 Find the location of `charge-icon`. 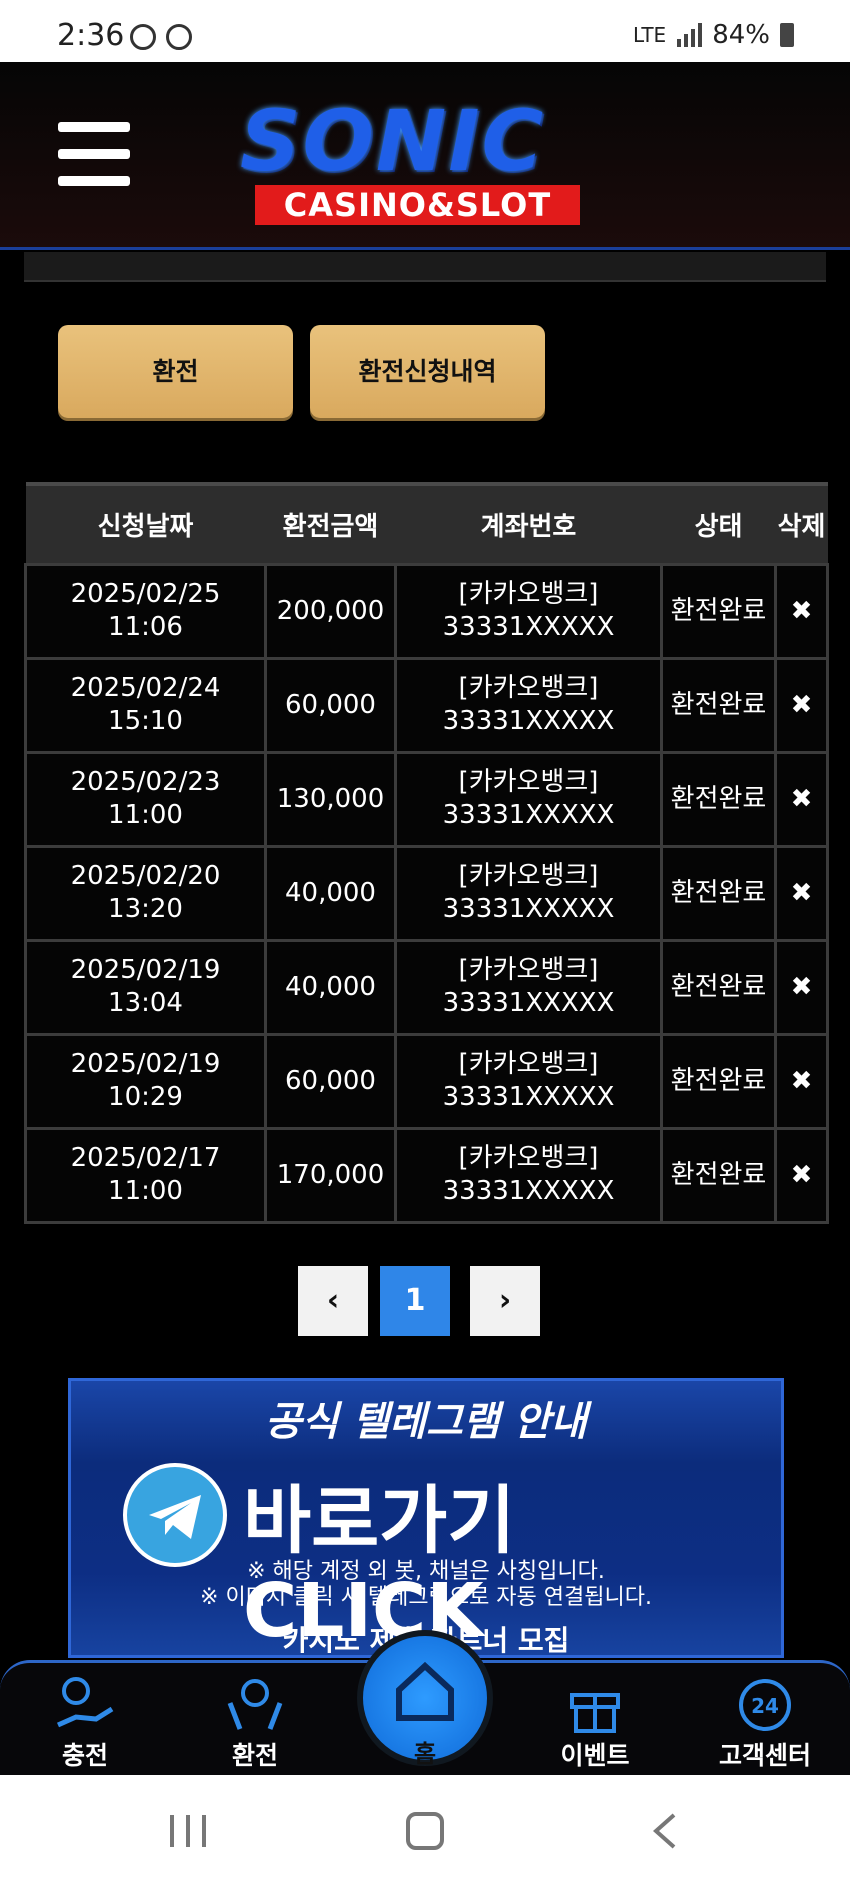

charge-icon is located at coordinates (85, 1702).